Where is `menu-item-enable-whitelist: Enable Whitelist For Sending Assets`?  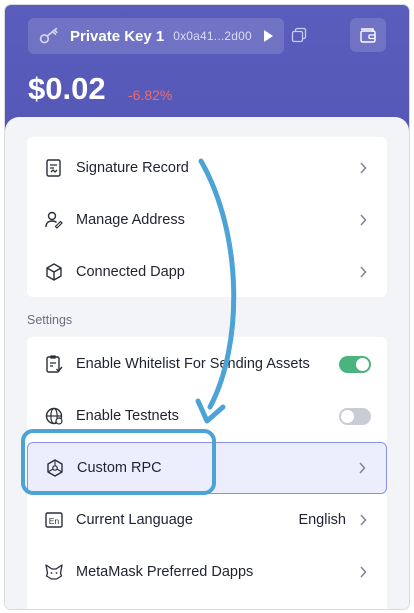 menu-item-enable-whitelist: Enable Whitelist For Sending Assets is located at coordinates (207, 364).